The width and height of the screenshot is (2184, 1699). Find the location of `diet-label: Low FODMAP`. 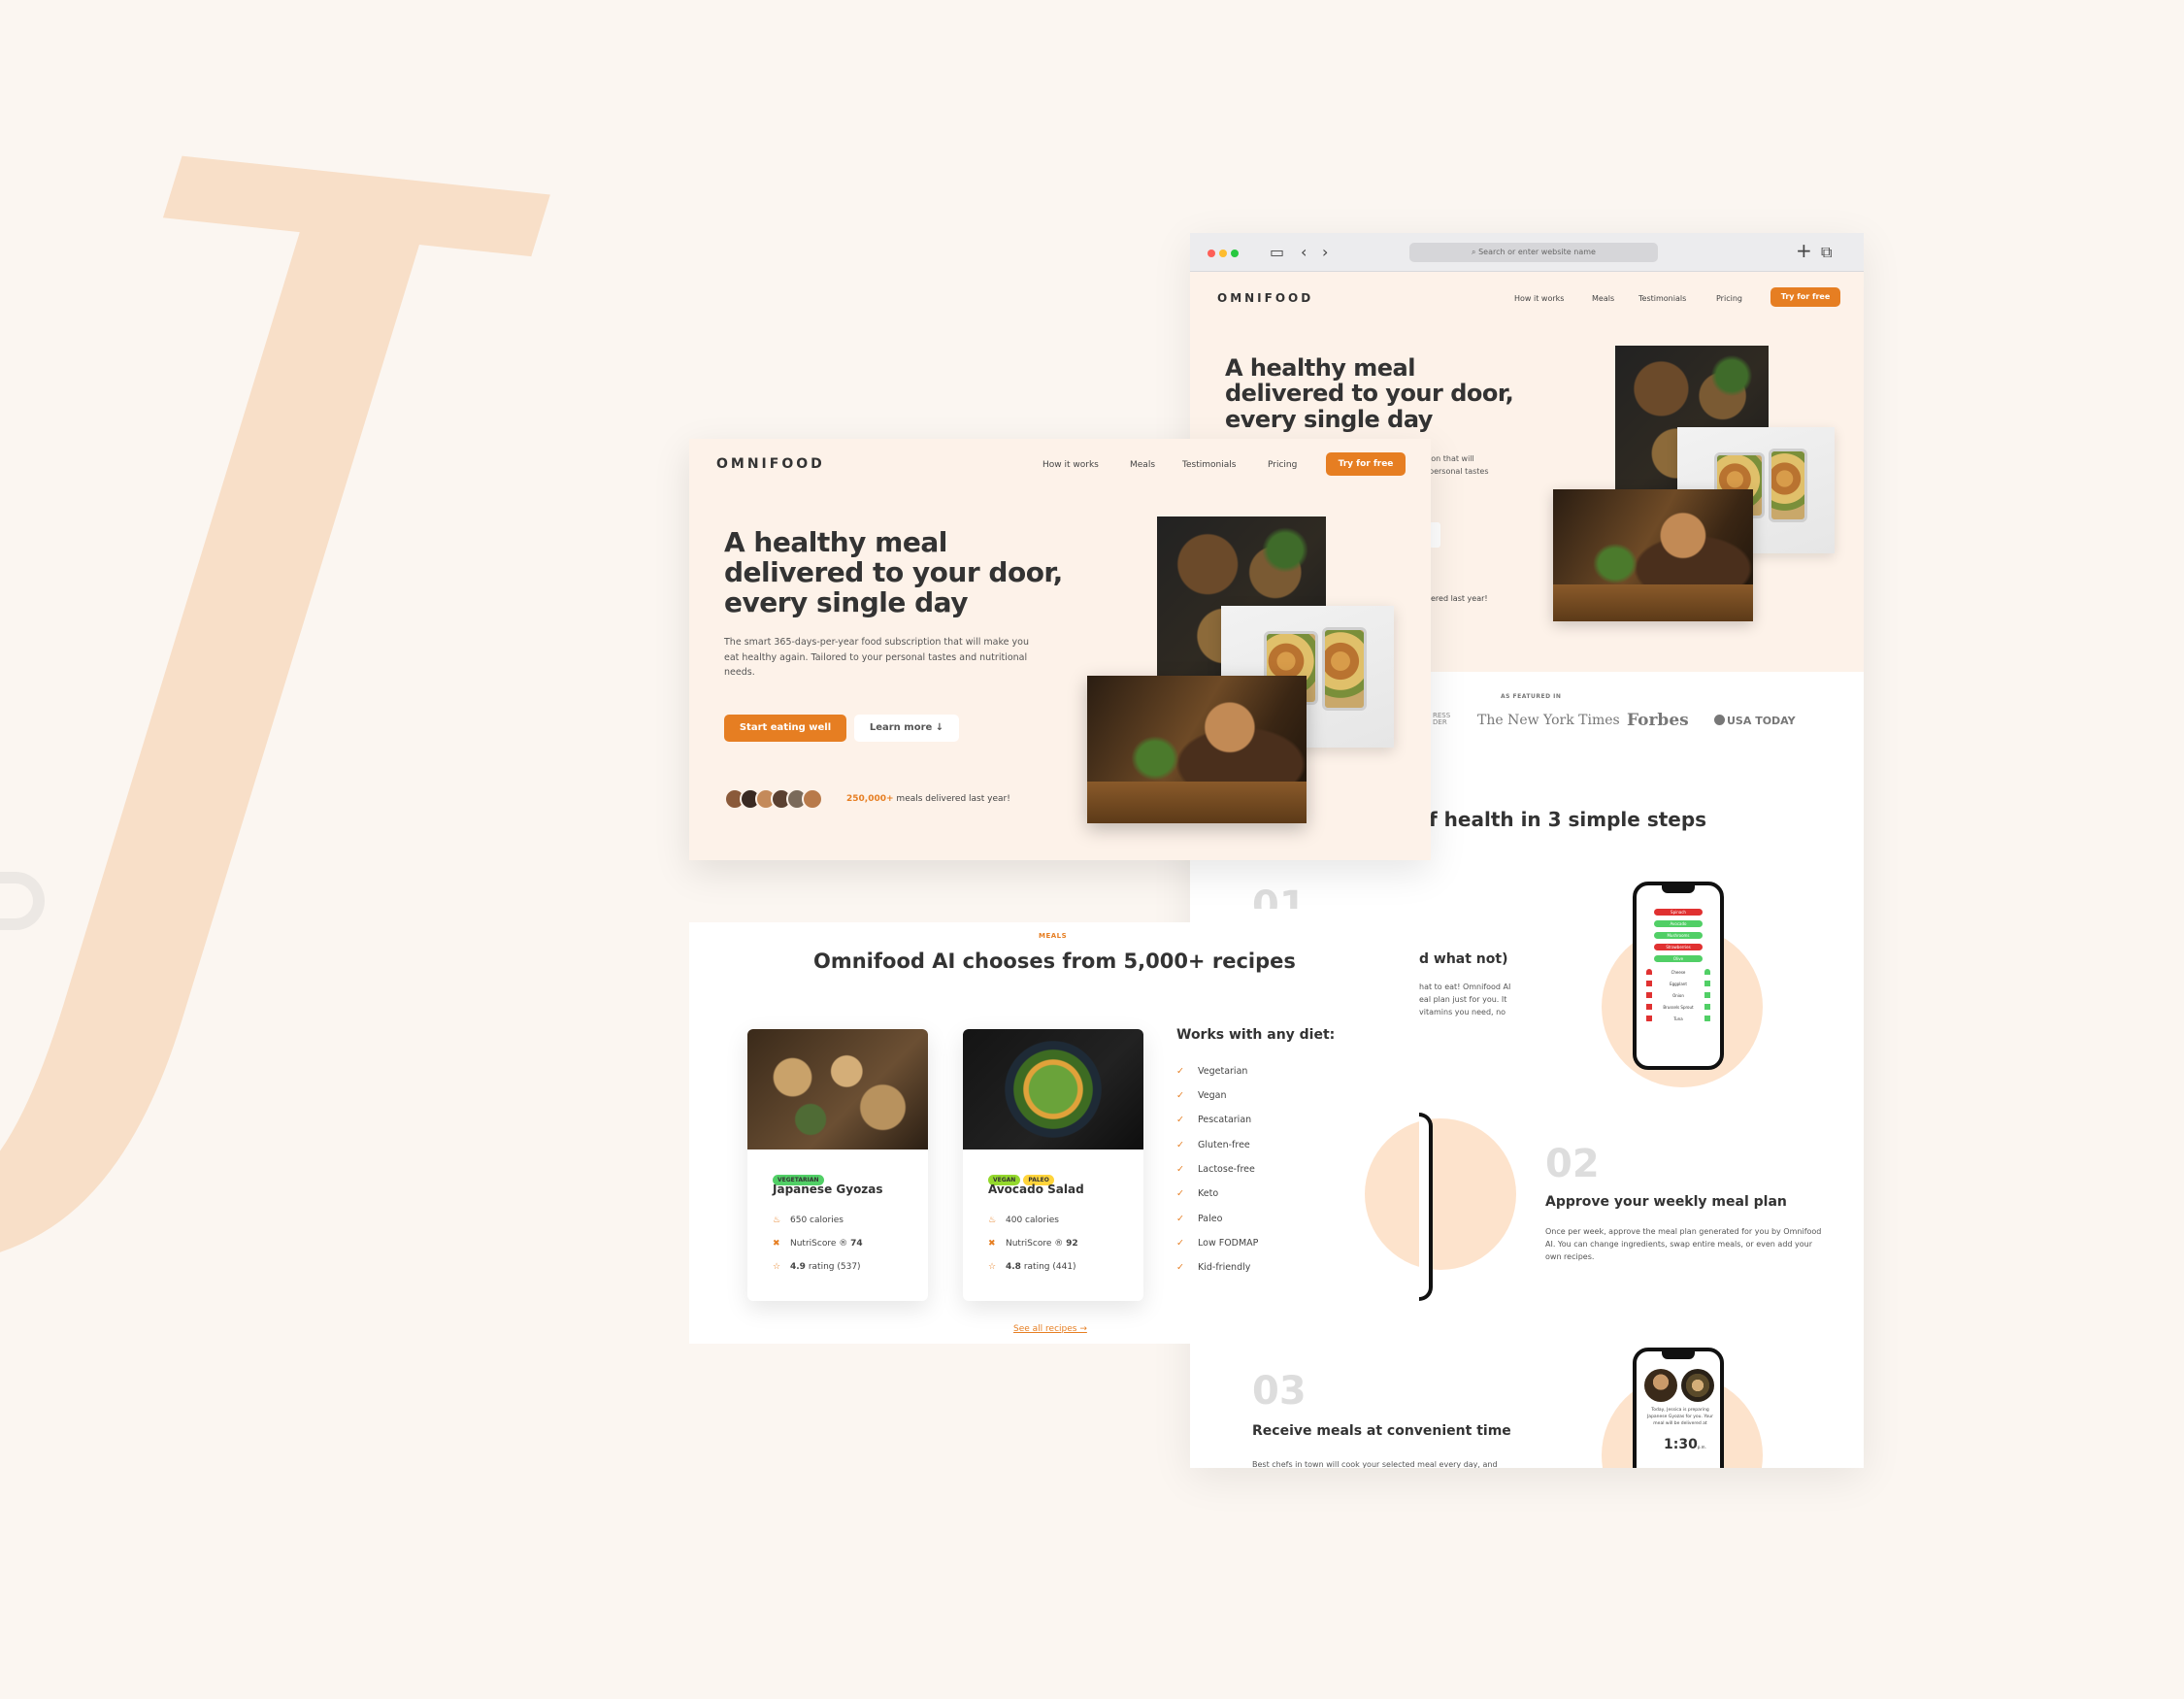

diet-label: Low FODMAP is located at coordinates (1228, 1243).